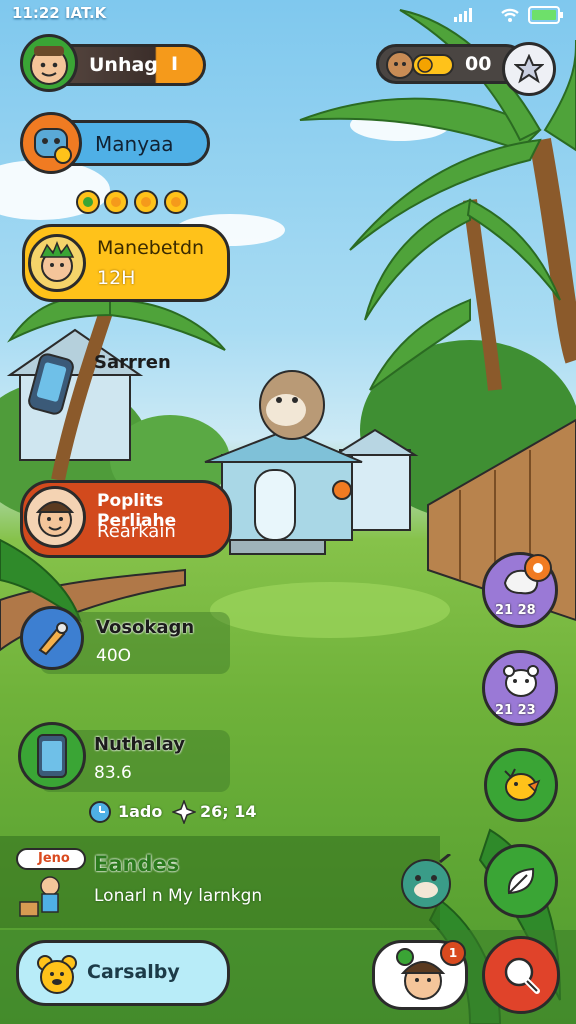  I want to click on right-slot-2: 21 23, so click(520, 688).